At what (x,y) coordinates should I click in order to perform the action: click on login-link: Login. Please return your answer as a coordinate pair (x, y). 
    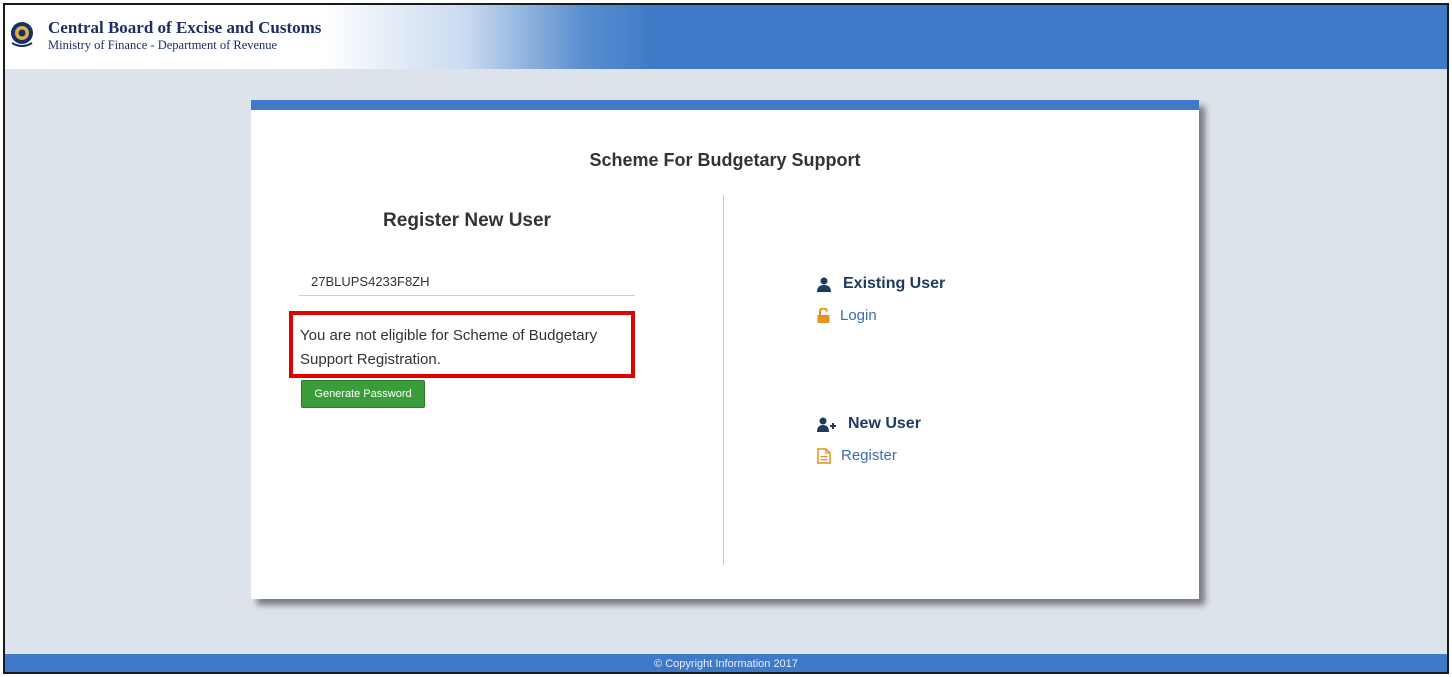
    Looking at the image, I should click on (881, 315).